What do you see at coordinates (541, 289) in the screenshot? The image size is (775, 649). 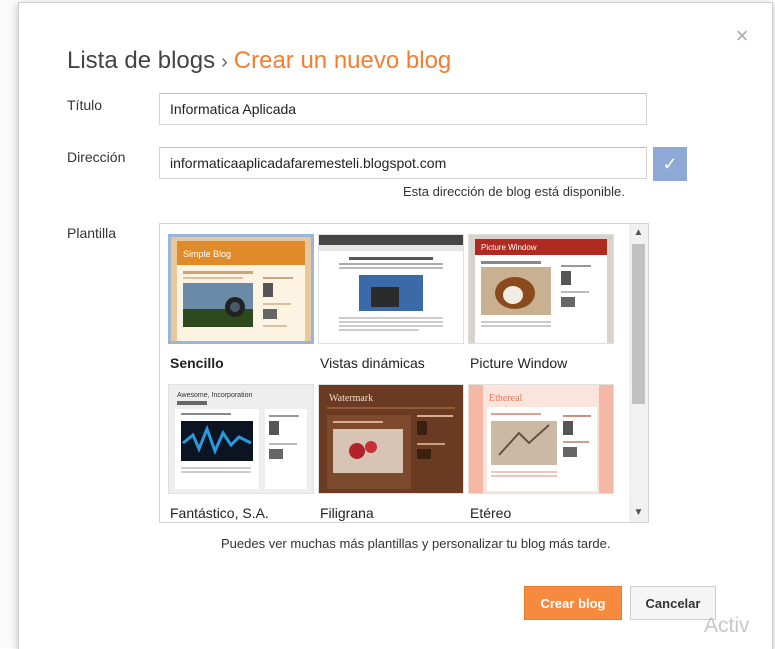 I see `template-thumbnail: Picture Window` at bounding box center [541, 289].